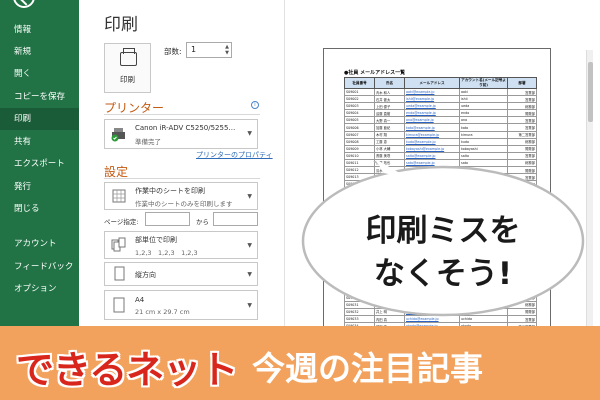 The image size is (600, 400). Describe the element at coordinates (181, 305) in the screenshot. I see `paper-size-select: A4 21 cm x 29.7 cm ▼` at that location.